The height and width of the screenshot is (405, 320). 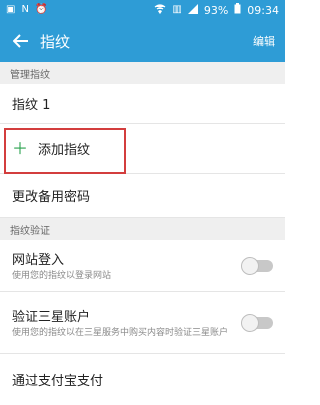 I want to click on alipay-payment-label: 通过支付宝支付, so click(x=58, y=381).